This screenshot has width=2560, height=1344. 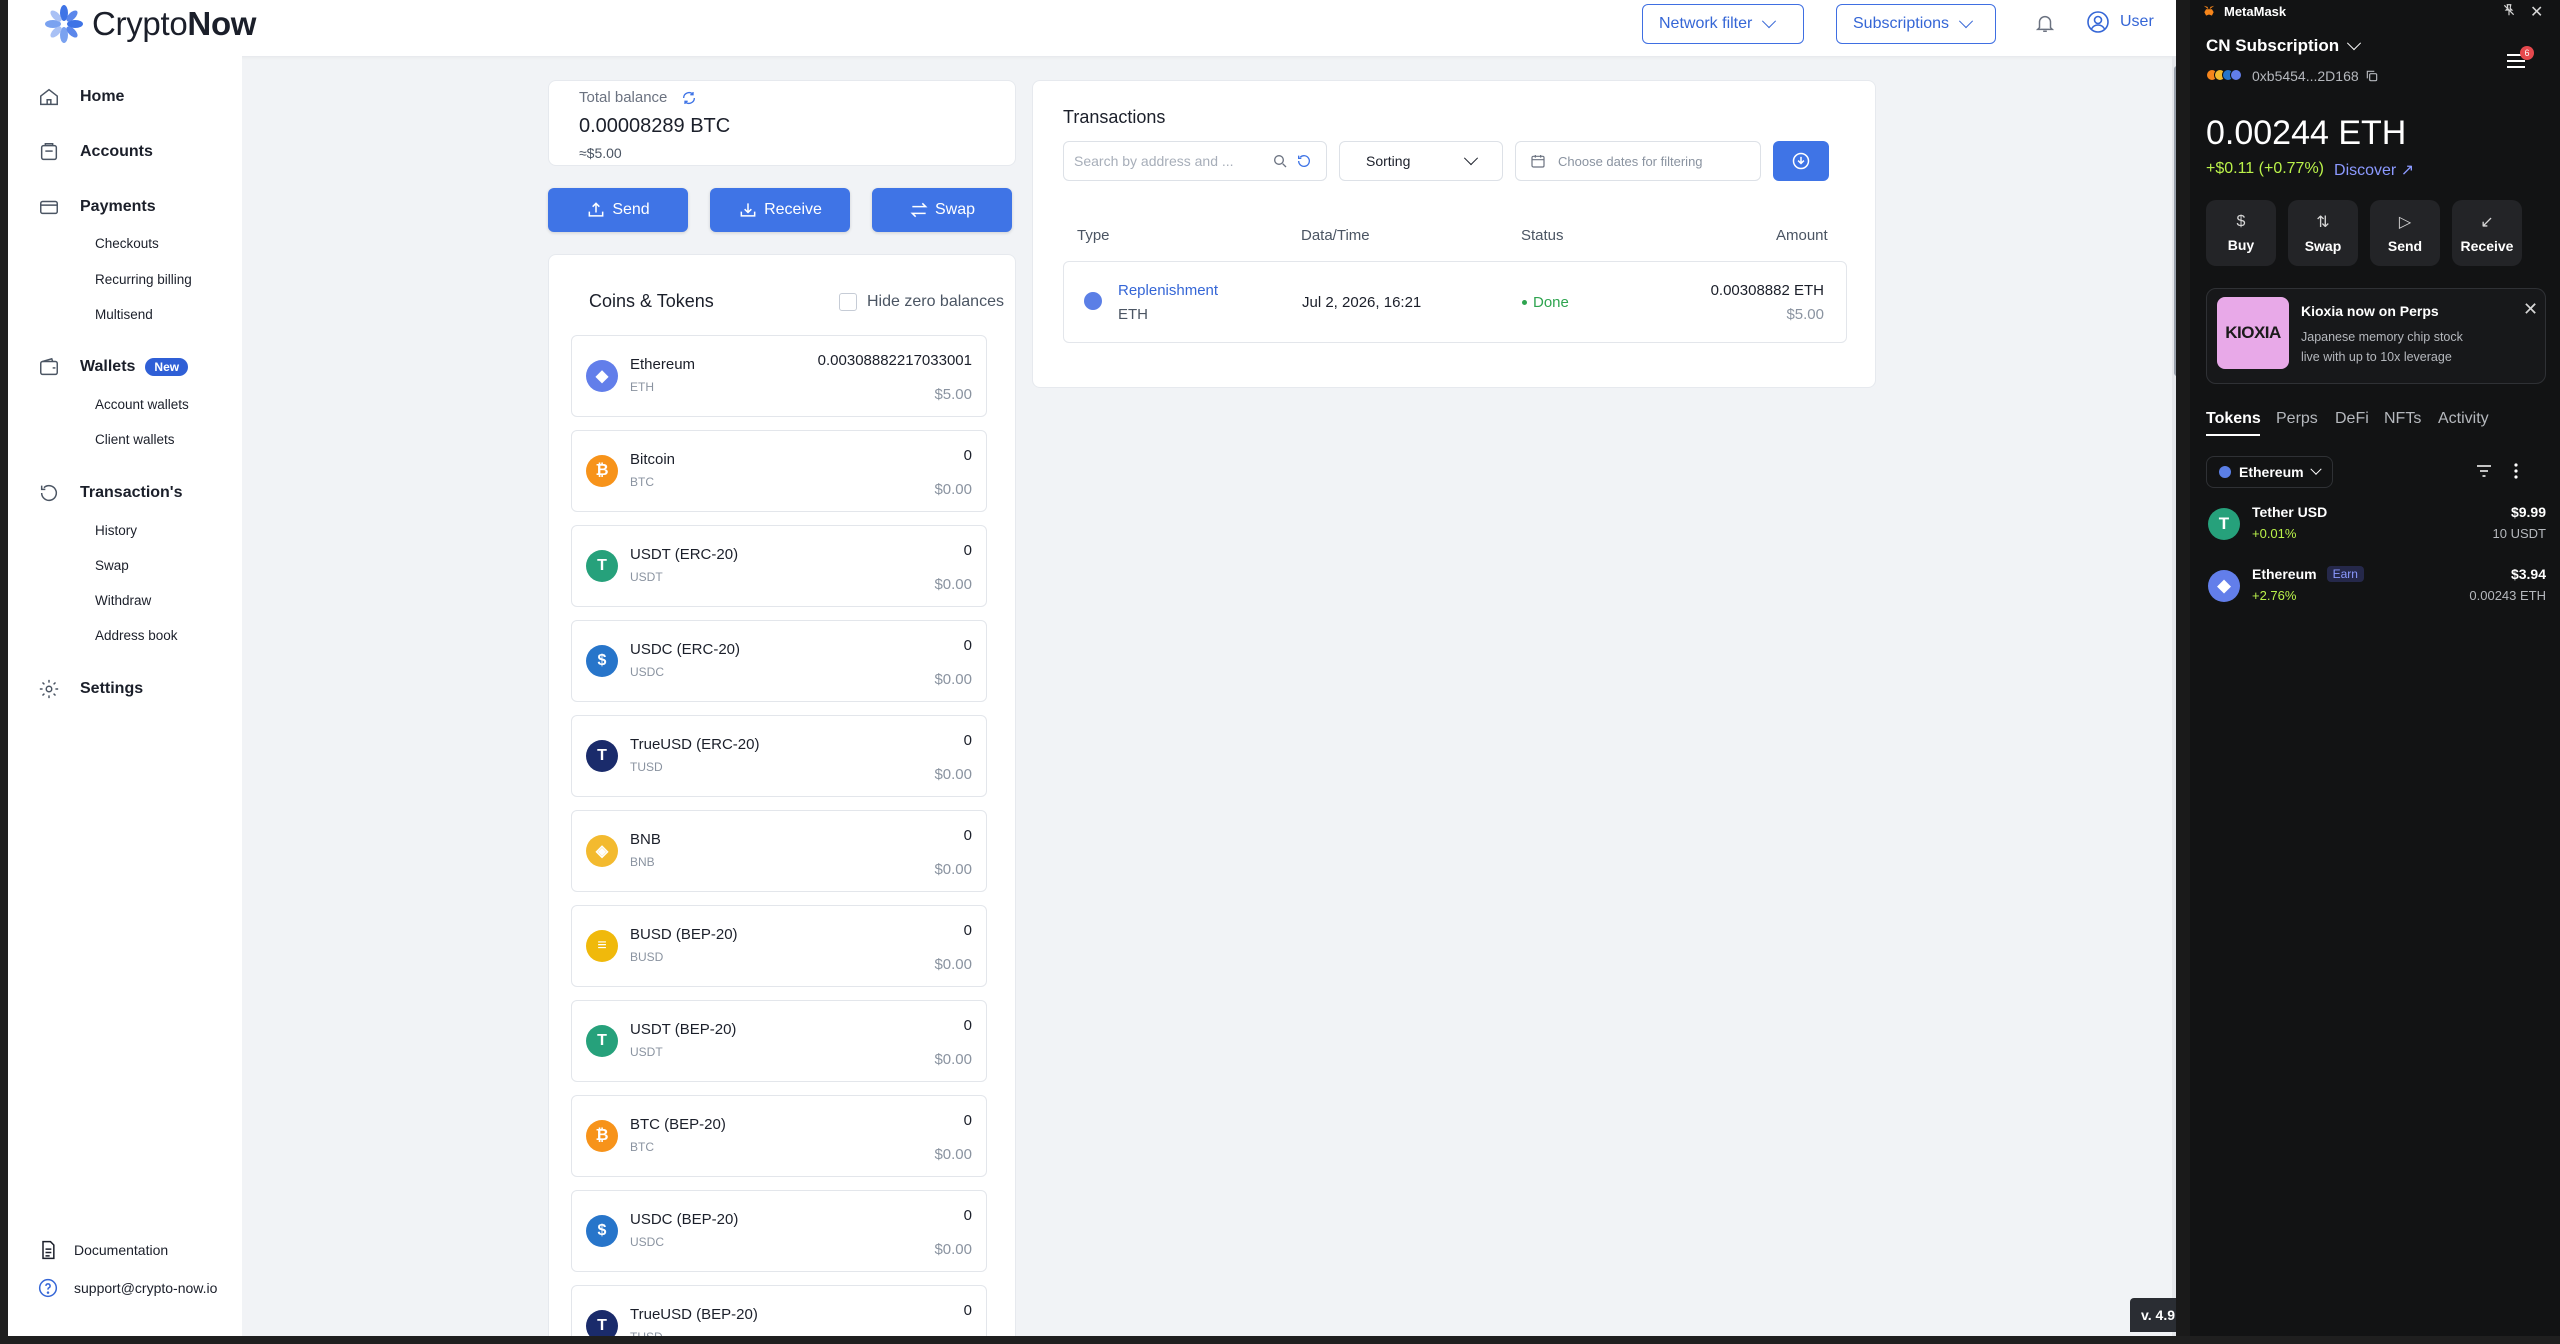 What do you see at coordinates (1169, 161) in the screenshot?
I see `search-input` at bounding box center [1169, 161].